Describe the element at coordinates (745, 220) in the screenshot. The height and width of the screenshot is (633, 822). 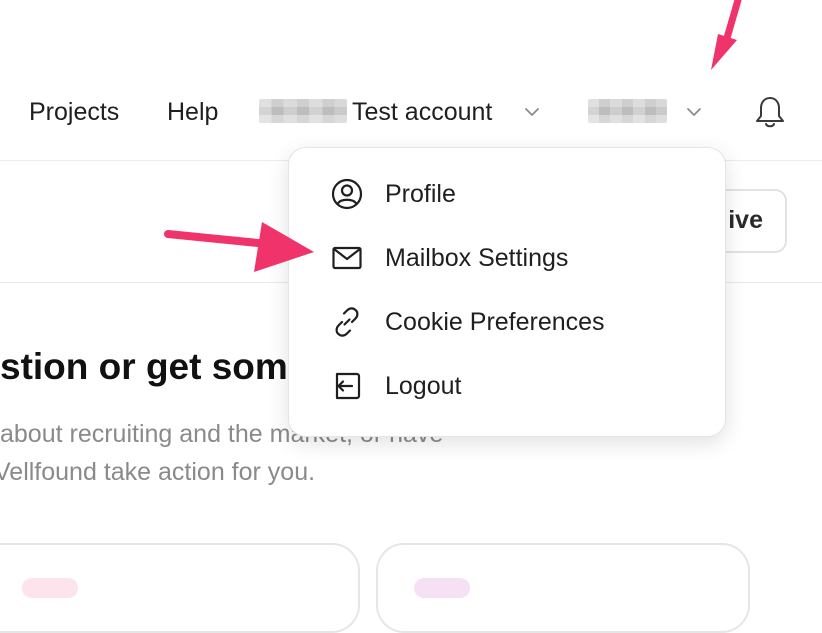
I see `action-button-label: ive` at that location.